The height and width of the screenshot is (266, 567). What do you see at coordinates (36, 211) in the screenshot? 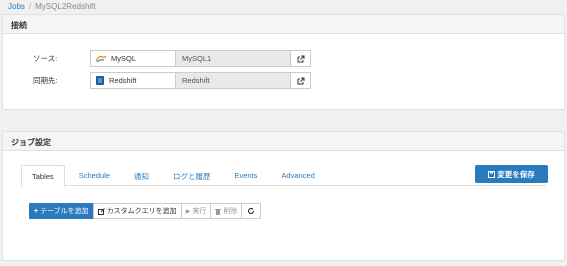
I see `plus-icon: +` at bounding box center [36, 211].